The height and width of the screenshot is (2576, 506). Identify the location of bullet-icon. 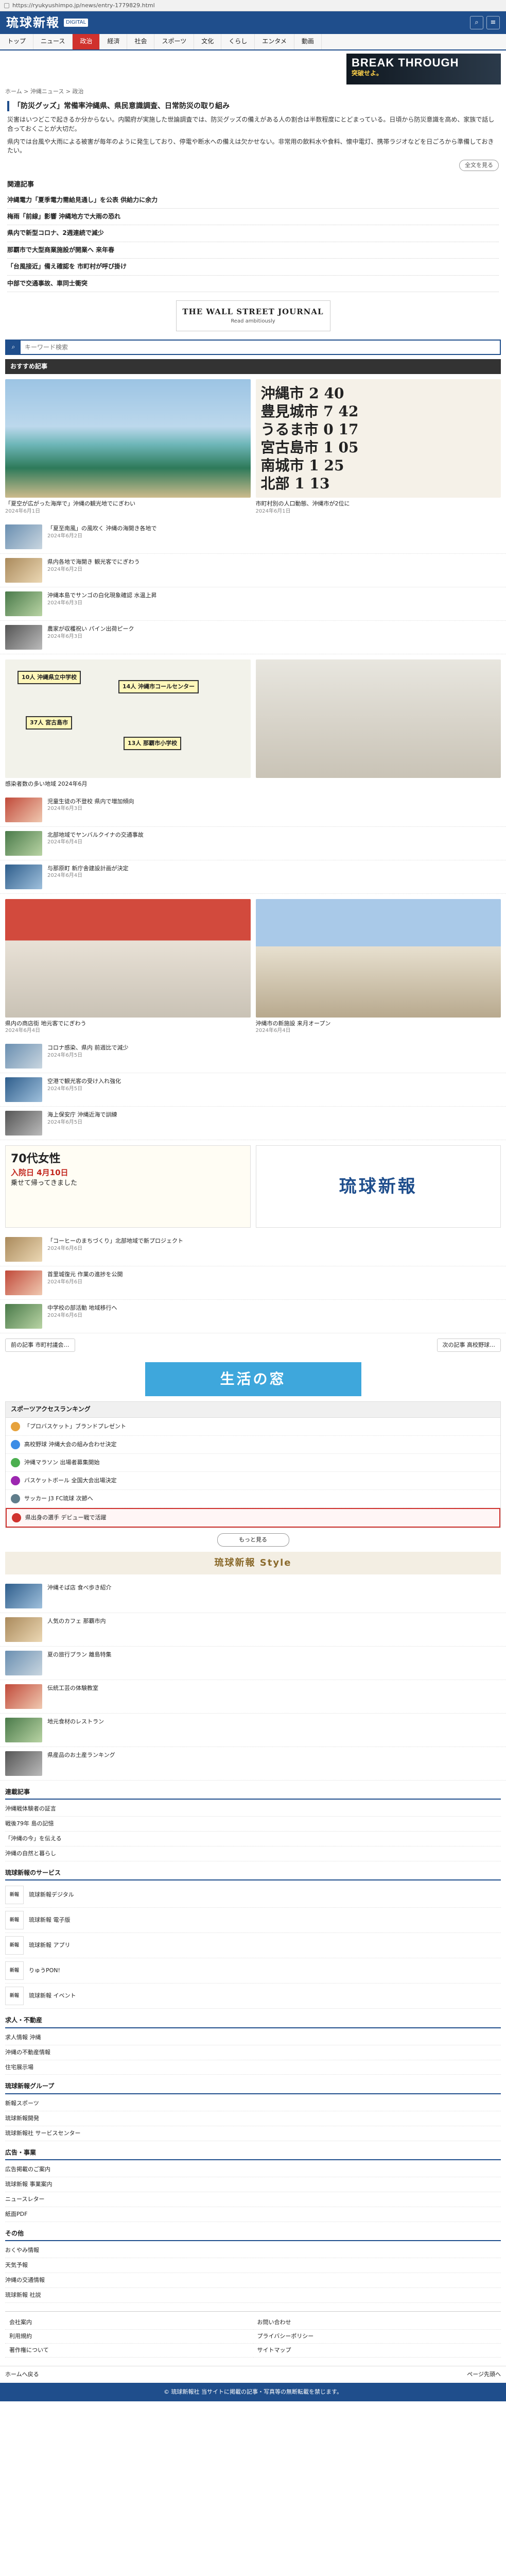
(16, 1444).